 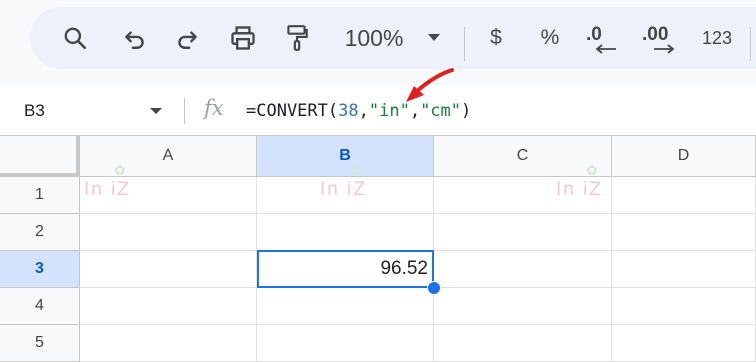 I want to click on undo-button, so click(x=135, y=38).